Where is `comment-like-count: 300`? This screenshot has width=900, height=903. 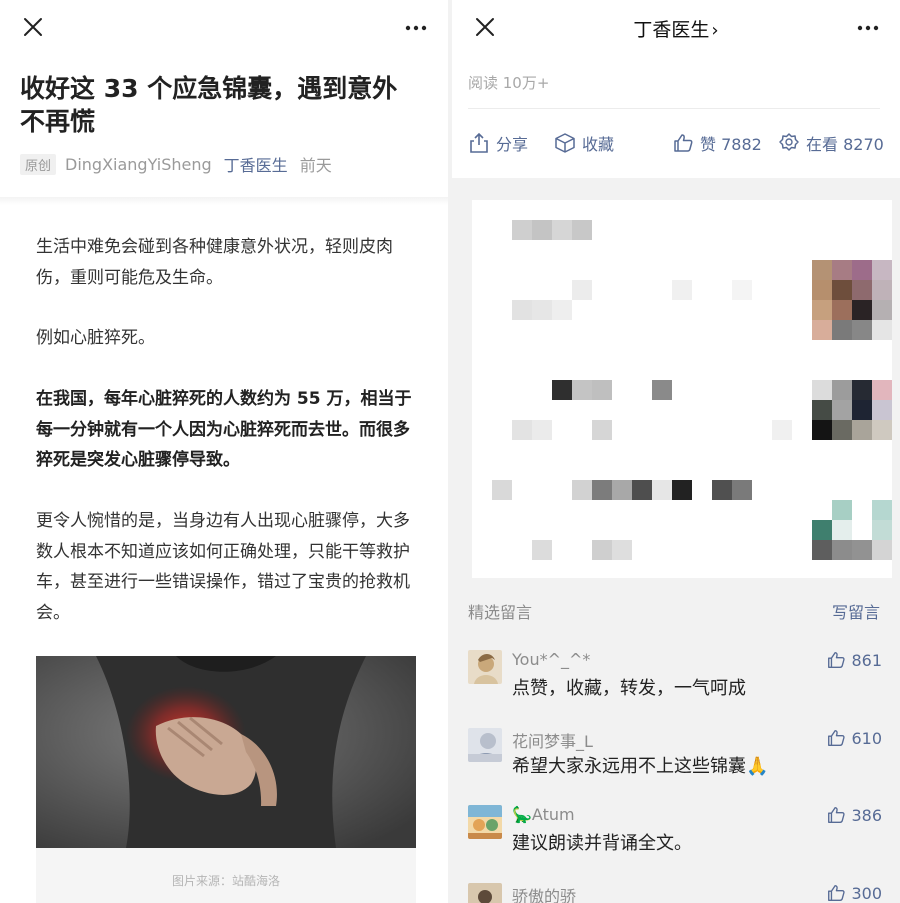 comment-like-count: 300 is located at coordinates (866, 893).